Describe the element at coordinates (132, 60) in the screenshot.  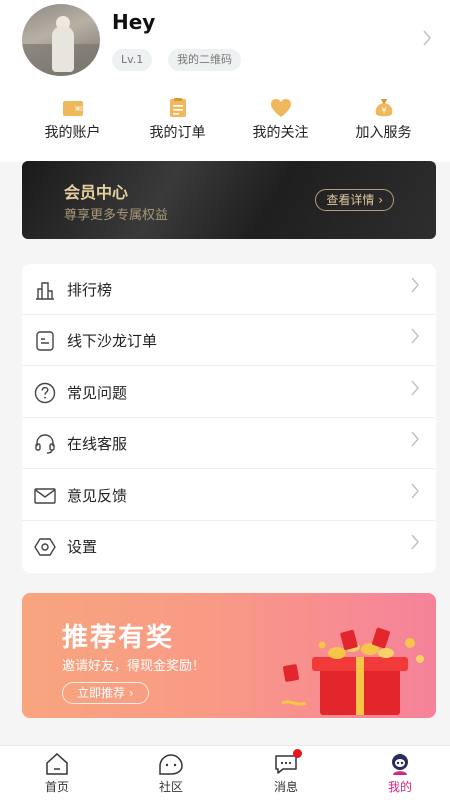
I see `level-badge: Lv.1` at that location.